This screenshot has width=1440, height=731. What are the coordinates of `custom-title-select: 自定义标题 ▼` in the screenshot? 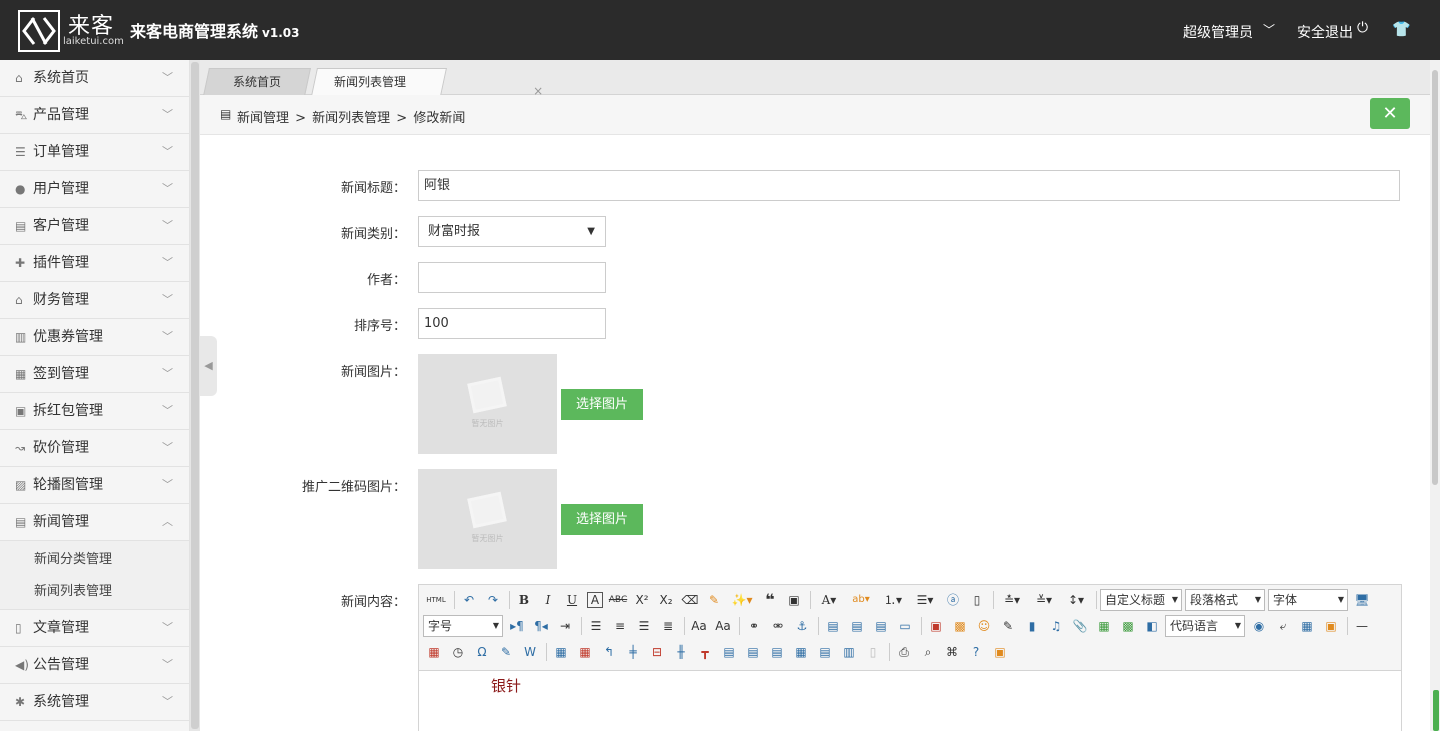 It's located at (1141, 600).